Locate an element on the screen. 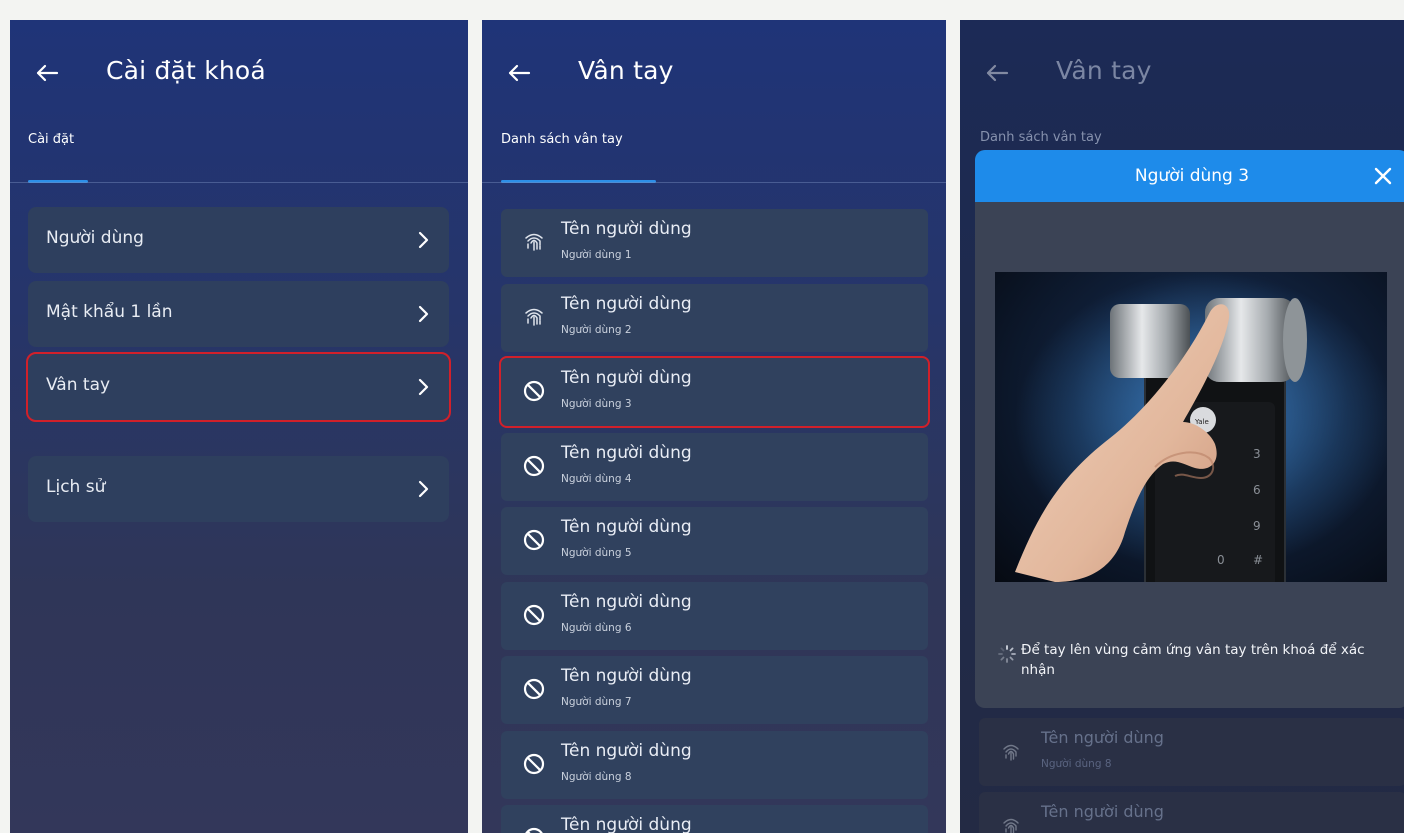  loading-spinner-icon is located at coordinates (1007, 654).